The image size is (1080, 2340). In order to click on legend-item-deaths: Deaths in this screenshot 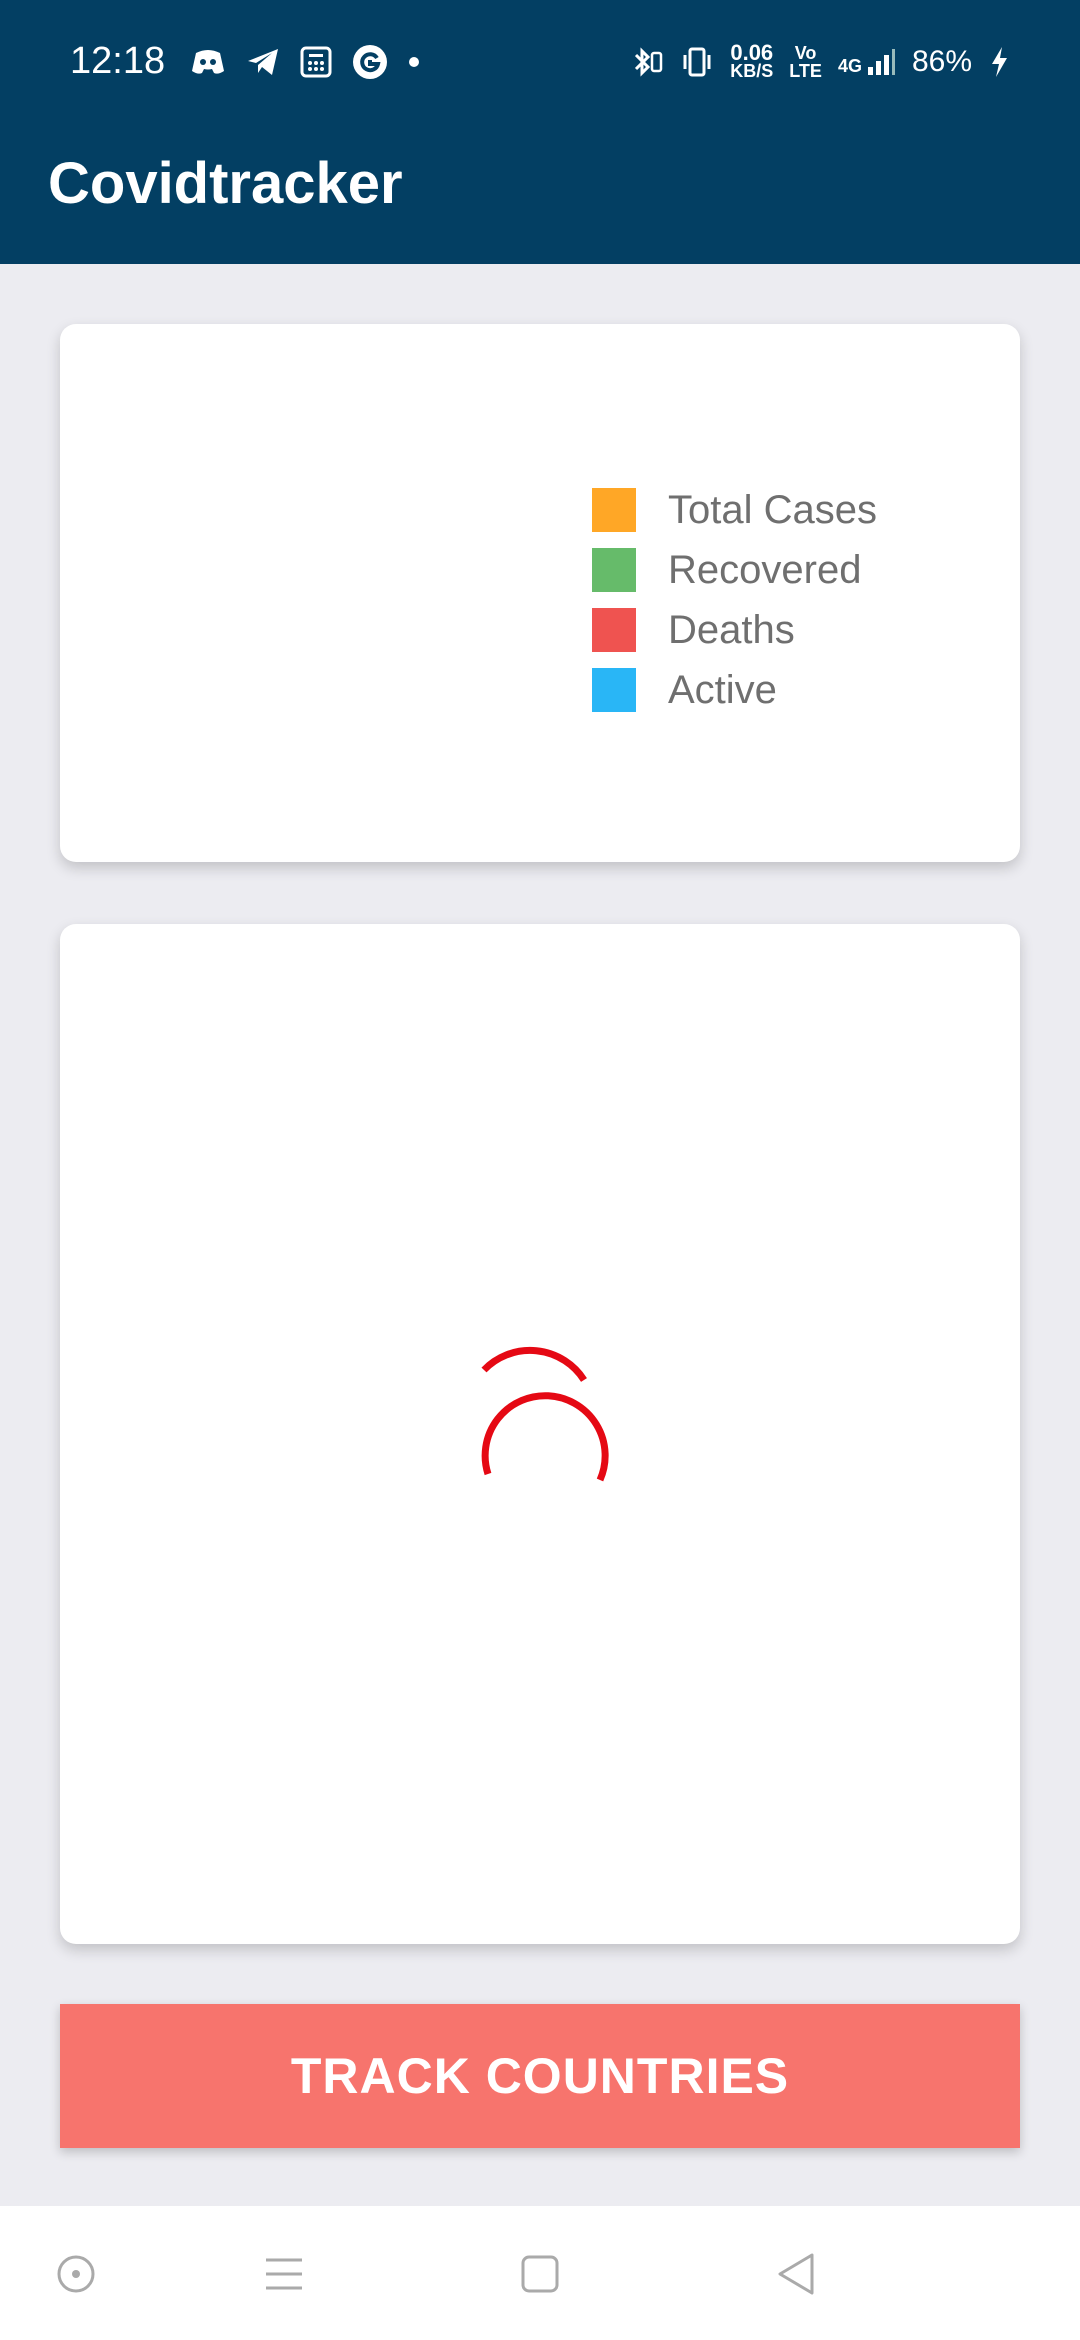, I will do `click(734, 630)`.